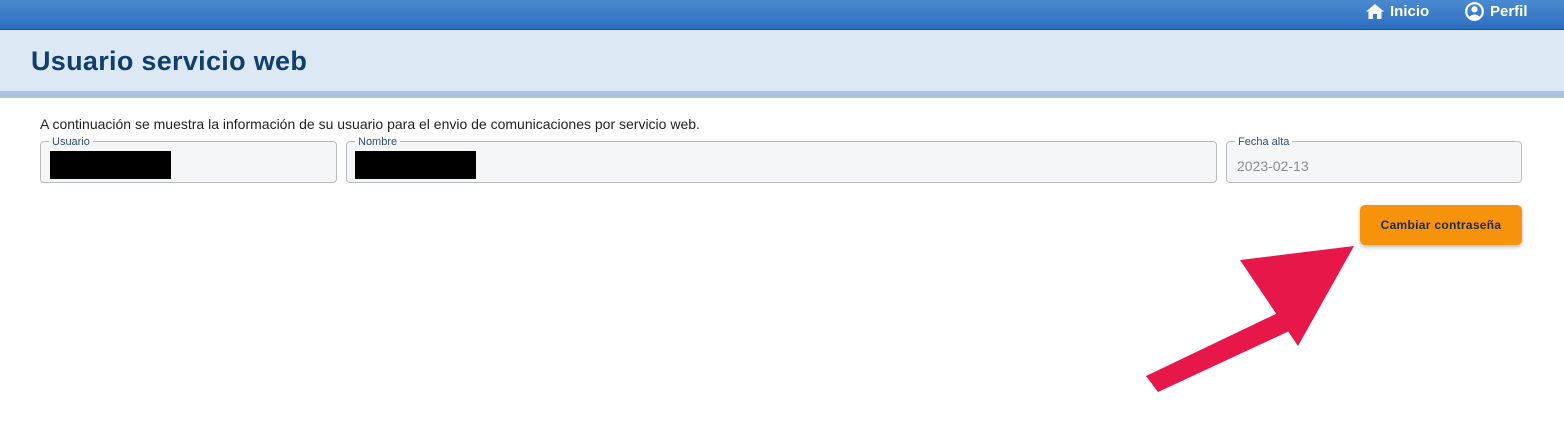 Image resolution: width=1564 pixels, height=427 pixels. Describe the element at coordinates (1375, 11) in the screenshot. I see `home-icon` at that location.